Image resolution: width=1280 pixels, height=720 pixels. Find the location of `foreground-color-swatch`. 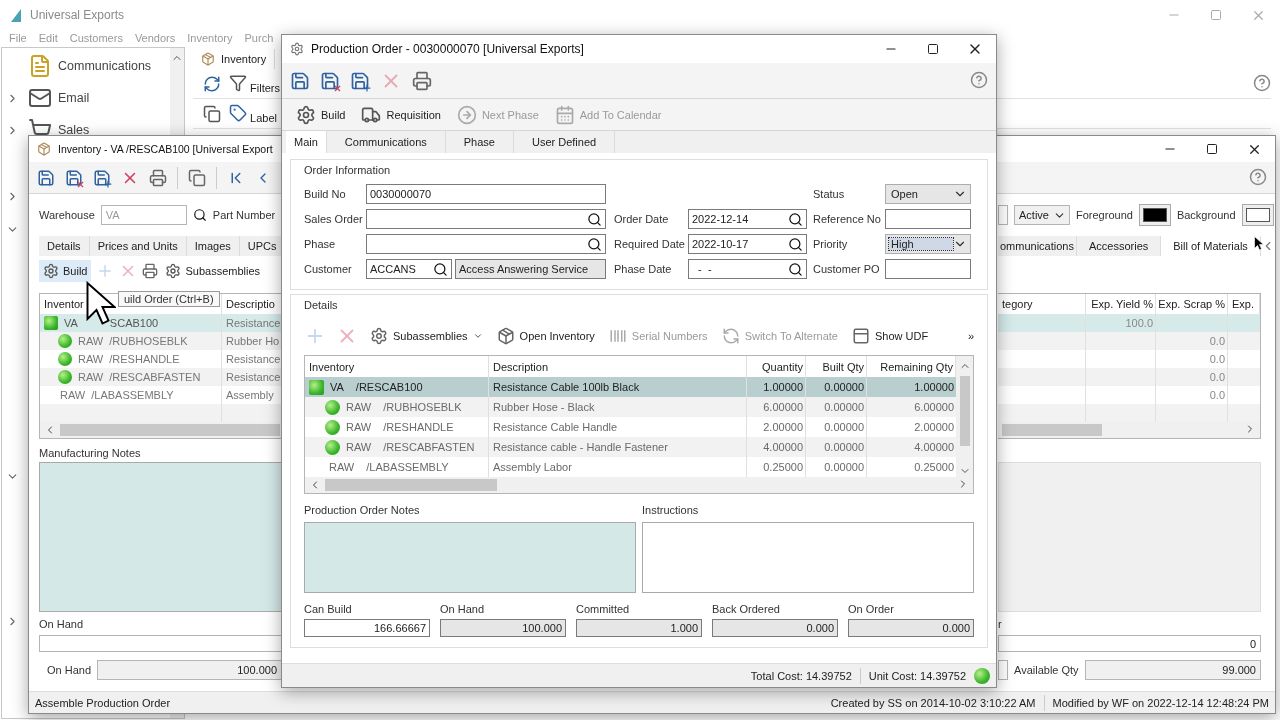

foreground-color-swatch is located at coordinates (1154, 215).